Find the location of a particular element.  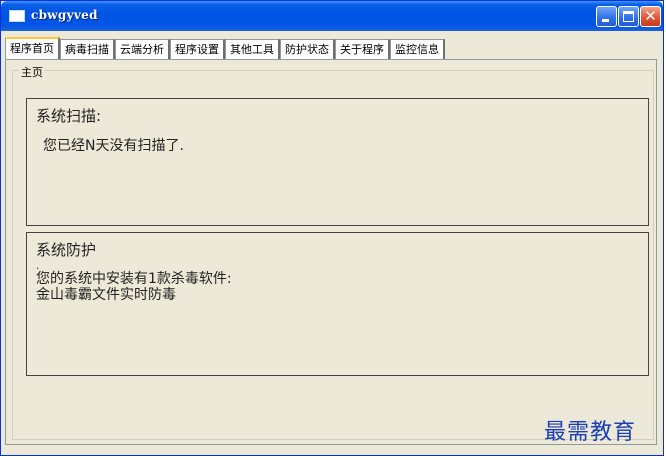

scan-heading: 系统扫描: is located at coordinates (69, 116).